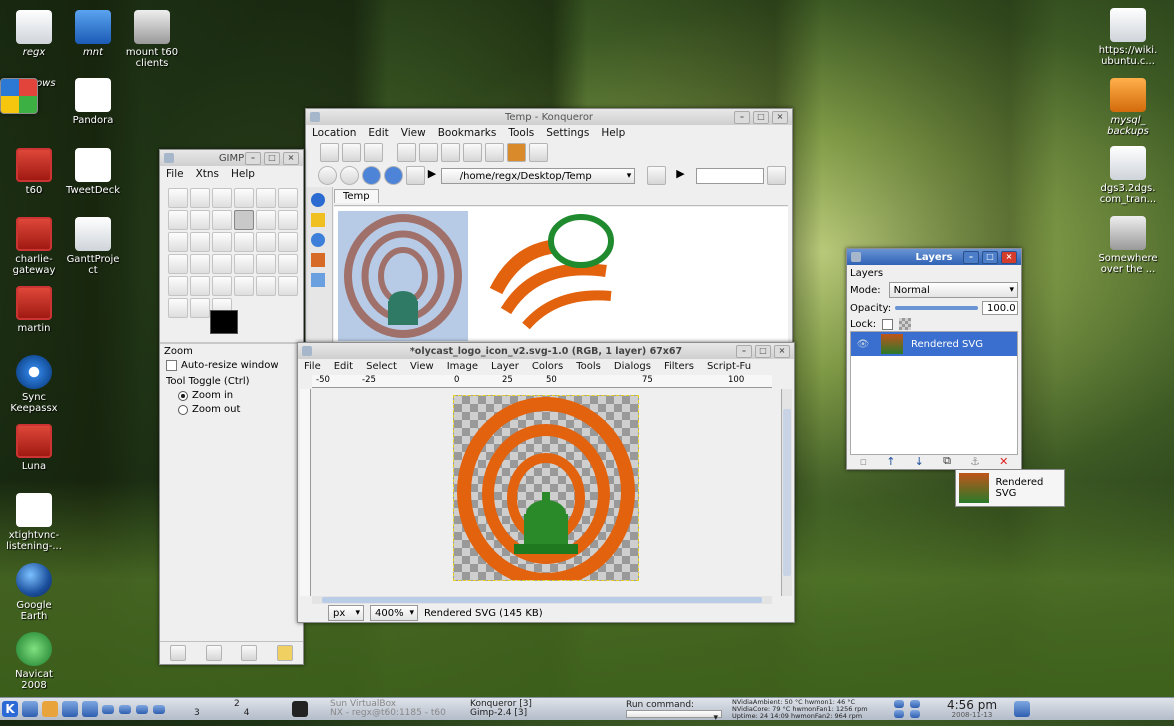  I want to click on menu-dialogs: Dialogs, so click(632, 366).